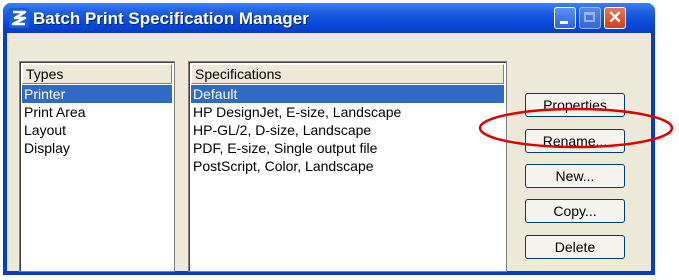 This screenshot has width=679, height=280. What do you see at coordinates (97, 112) in the screenshot?
I see `types-item-print-area: Print Area` at bounding box center [97, 112].